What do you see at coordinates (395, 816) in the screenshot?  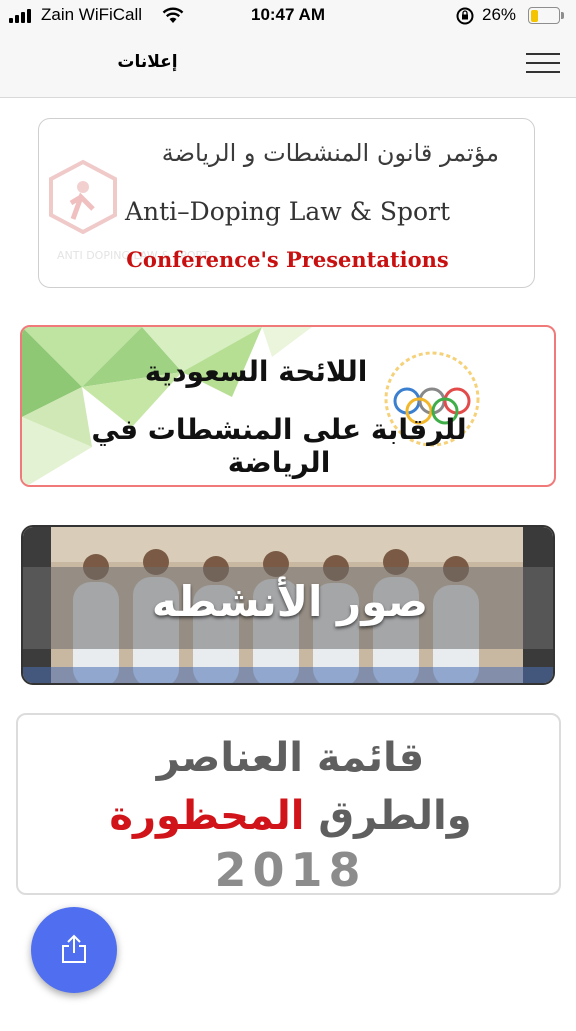 I see `prohibited-list-methods-word: والطرق` at bounding box center [395, 816].